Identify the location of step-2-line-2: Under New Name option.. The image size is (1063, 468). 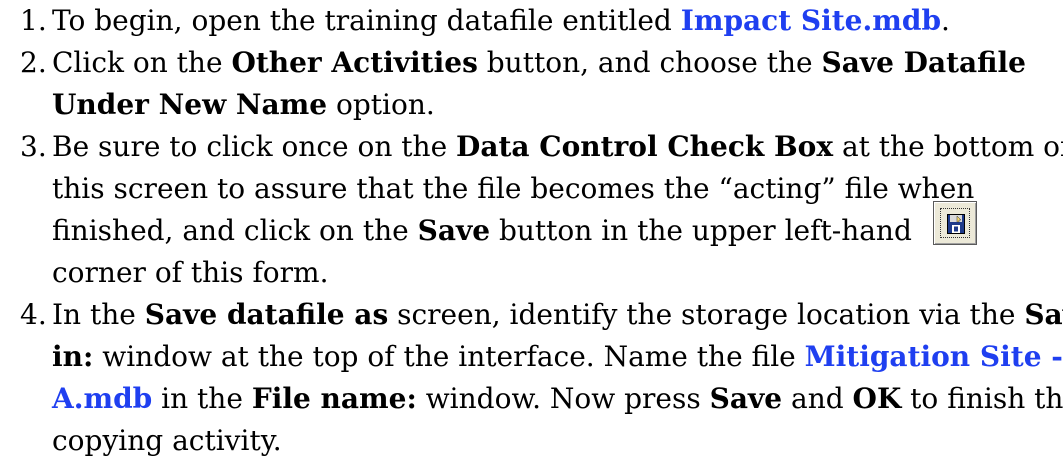
(557, 105).